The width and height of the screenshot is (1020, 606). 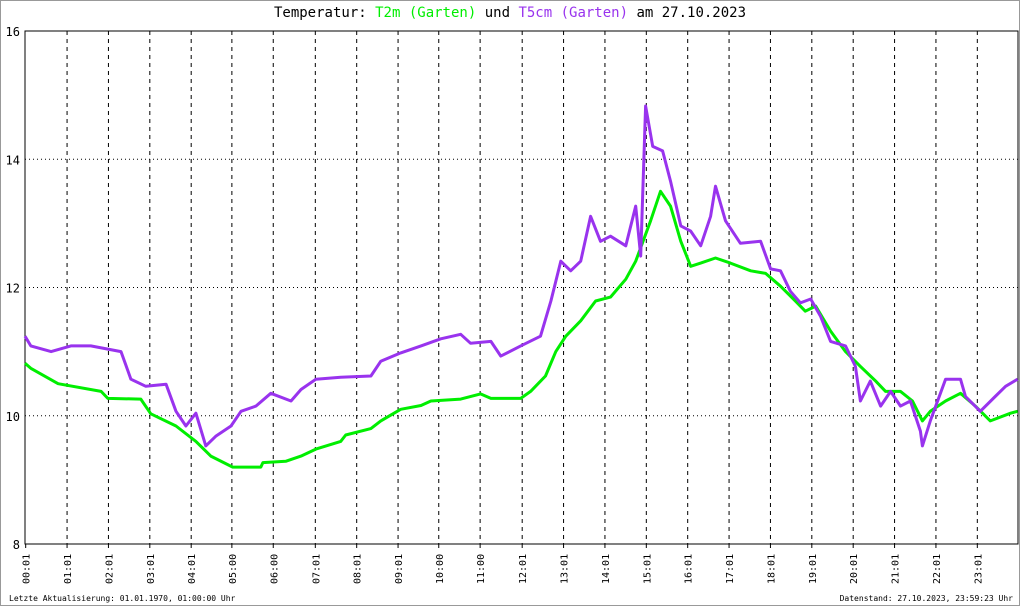 What do you see at coordinates (13, 160) in the screenshot?
I see `y-tick-label: 14` at bounding box center [13, 160].